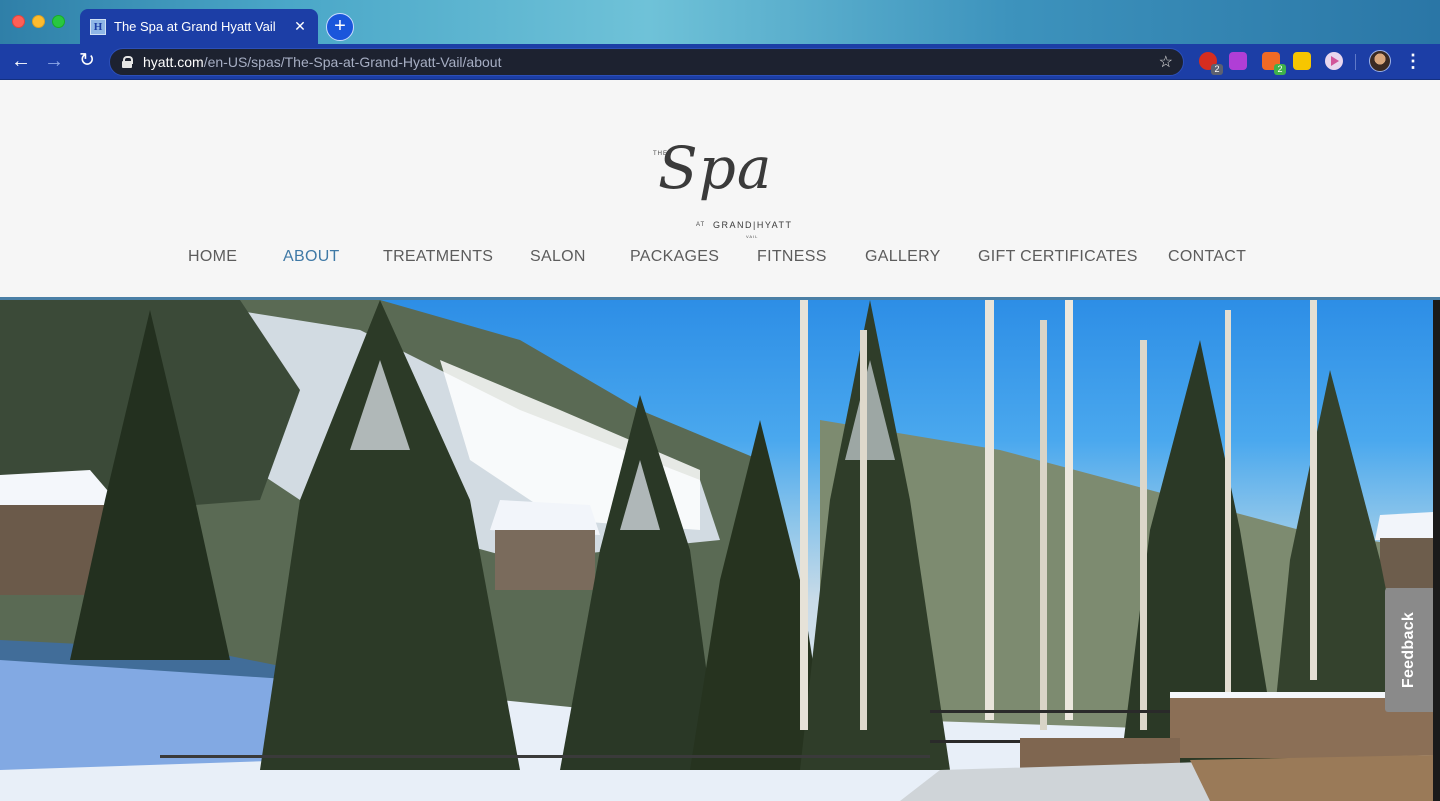  I want to click on feedback-tab: Feedback, so click(1409, 650).